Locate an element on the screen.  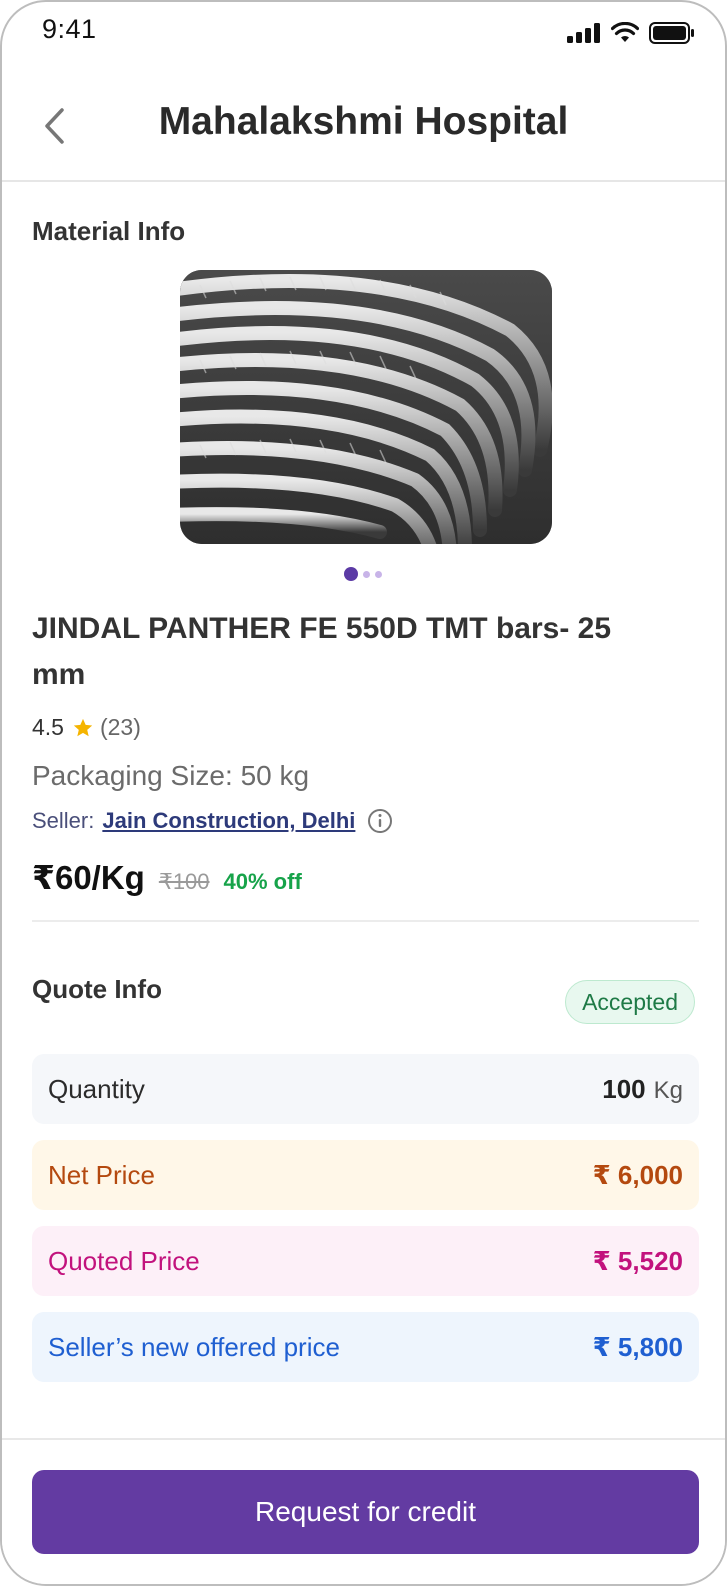
seller-link: Jain Construction, Delhi is located at coordinates (228, 821).